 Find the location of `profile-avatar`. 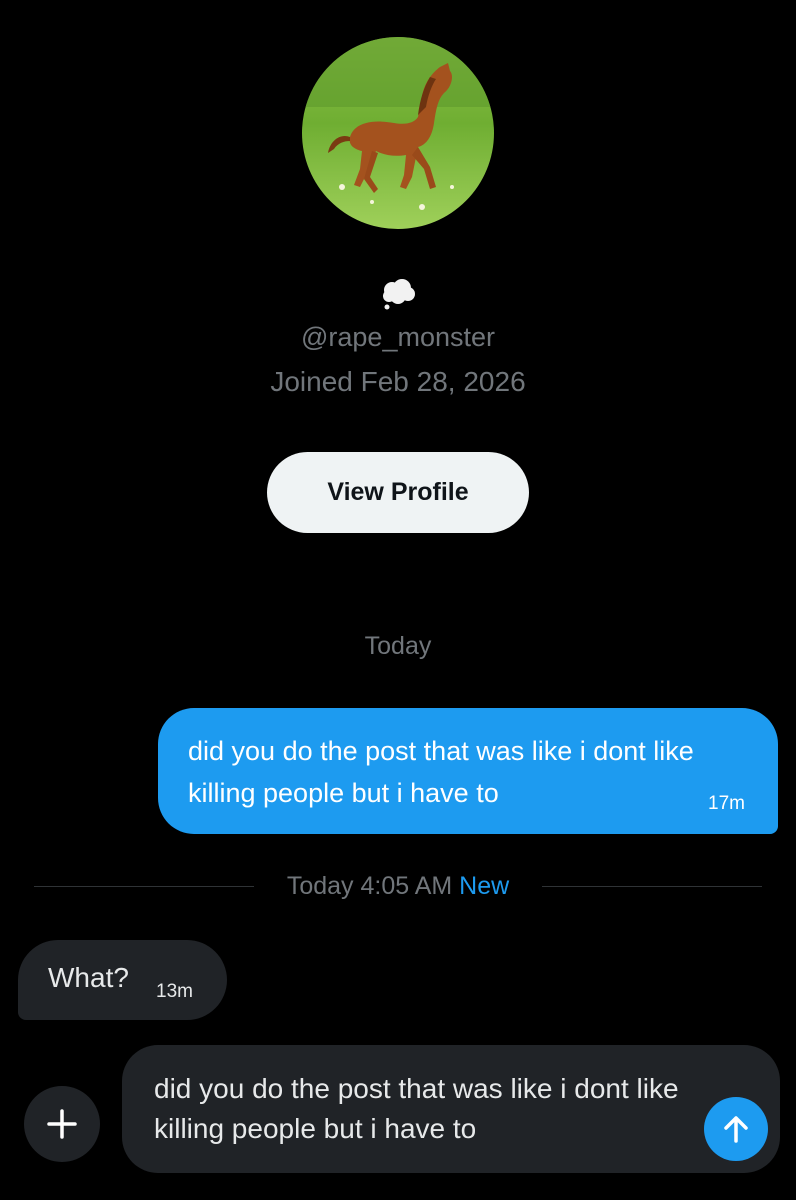

profile-avatar is located at coordinates (398, 133).